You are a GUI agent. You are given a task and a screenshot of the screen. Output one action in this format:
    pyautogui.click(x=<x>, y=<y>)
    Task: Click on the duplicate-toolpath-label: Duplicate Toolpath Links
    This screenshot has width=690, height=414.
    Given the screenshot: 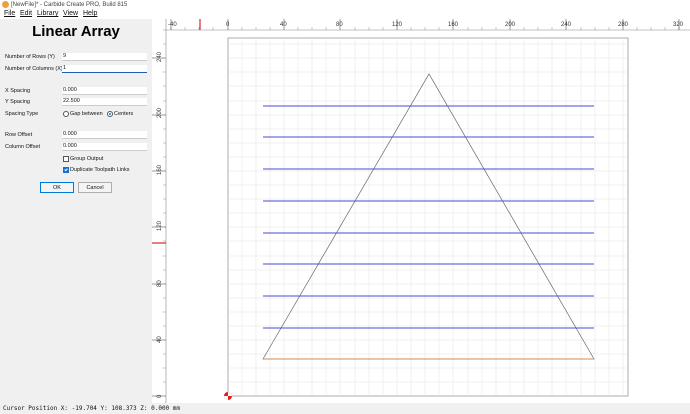 What is the action you would take?
    pyautogui.click(x=100, y=170)
    